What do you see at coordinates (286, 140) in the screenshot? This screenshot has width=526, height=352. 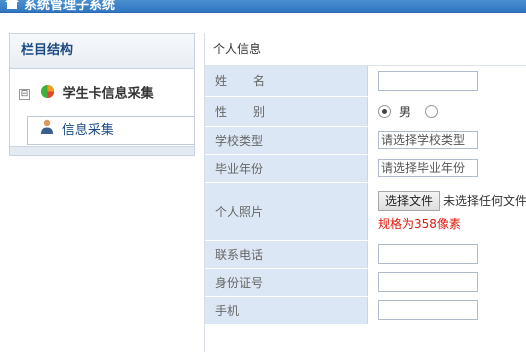 I see `field-label: 学校类型` at bounding box center [286, 140].